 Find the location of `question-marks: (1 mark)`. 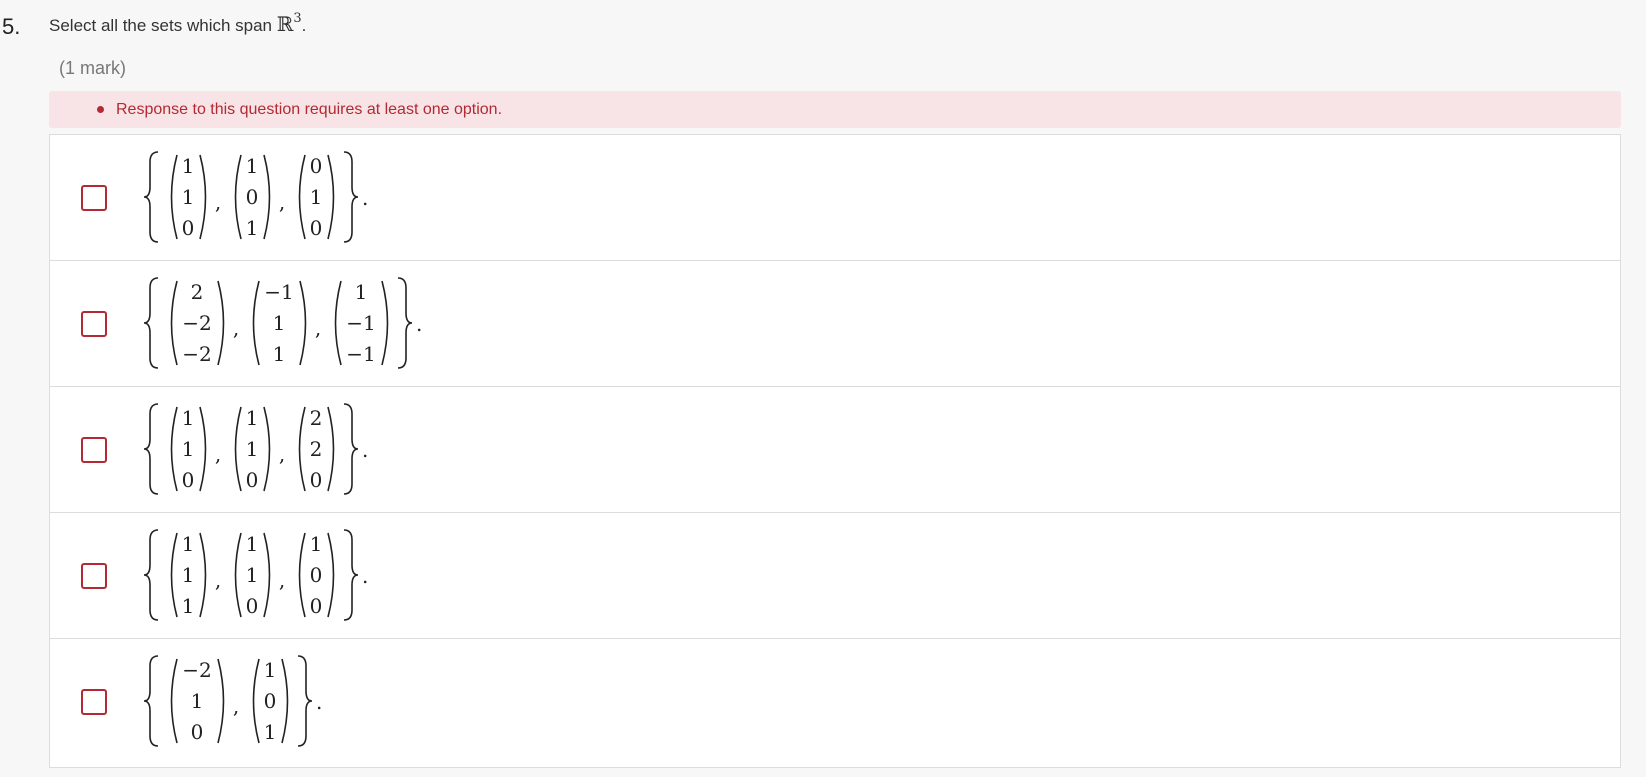

question-marks: (1 mark) is located at coordinates (92, 68).